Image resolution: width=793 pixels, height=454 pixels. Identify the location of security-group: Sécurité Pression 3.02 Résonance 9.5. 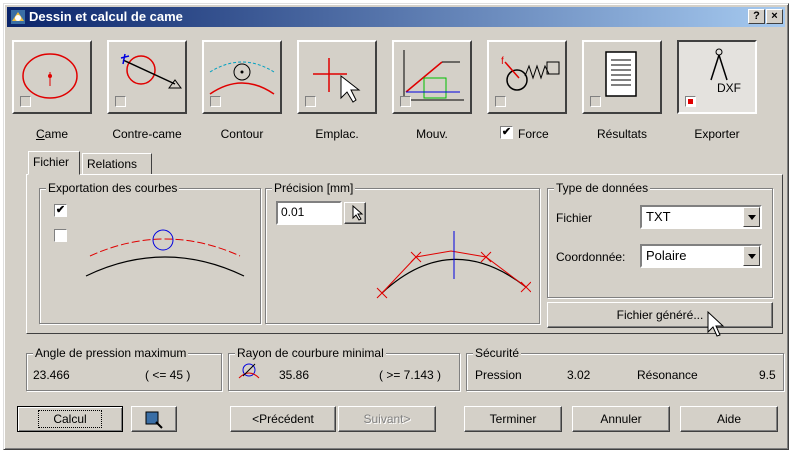
(625, 368).